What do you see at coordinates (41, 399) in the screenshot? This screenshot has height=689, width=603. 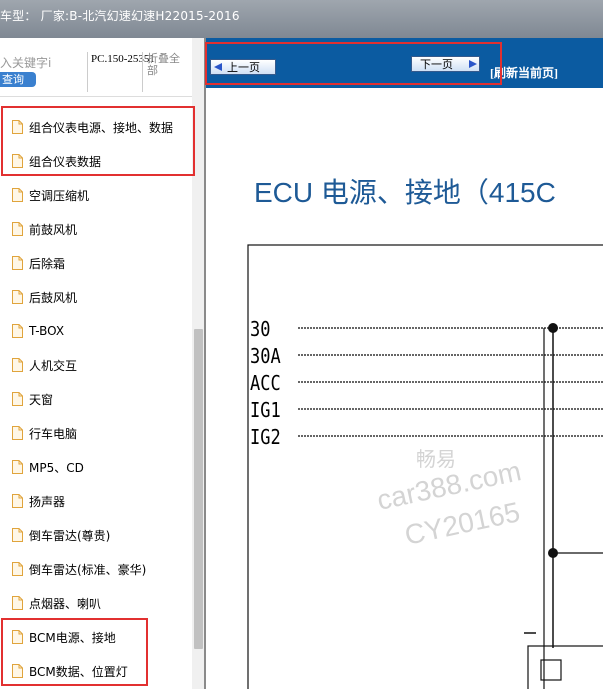 I see `tree-item-label: 天窗` at bounding box center [41, 399].